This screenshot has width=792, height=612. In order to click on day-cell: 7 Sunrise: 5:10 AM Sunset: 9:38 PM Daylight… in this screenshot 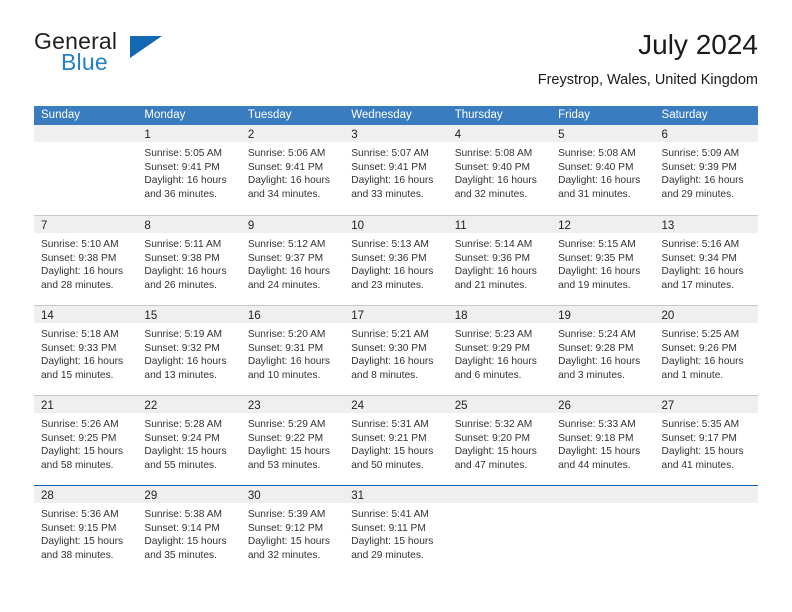, I will do `click(86, 260)`.